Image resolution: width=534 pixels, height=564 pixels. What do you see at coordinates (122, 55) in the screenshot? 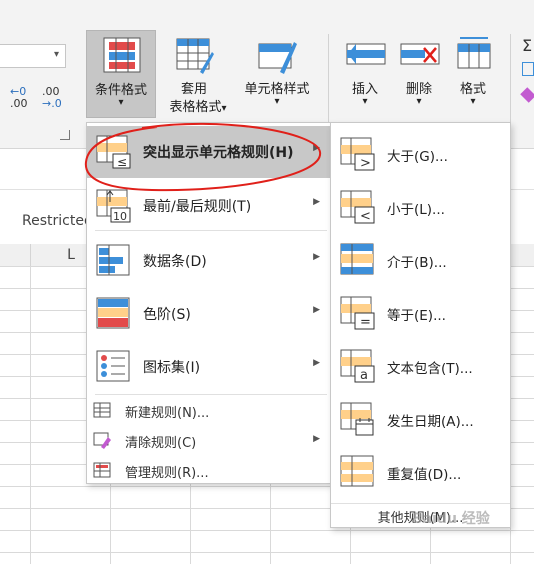
I see `conditional-formatting-icon` at bounding box center [122, 55].